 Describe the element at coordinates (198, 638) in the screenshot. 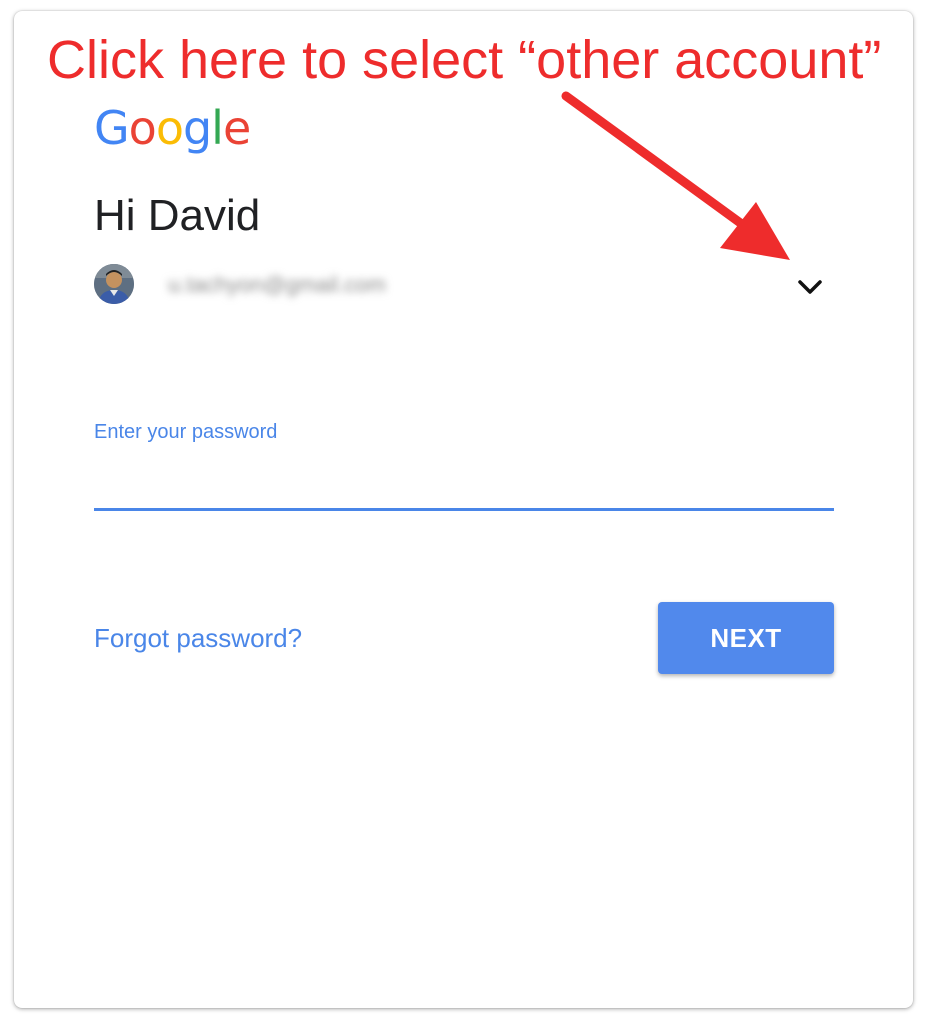

I see `forgot-password-link: Forgot password?` at that location.